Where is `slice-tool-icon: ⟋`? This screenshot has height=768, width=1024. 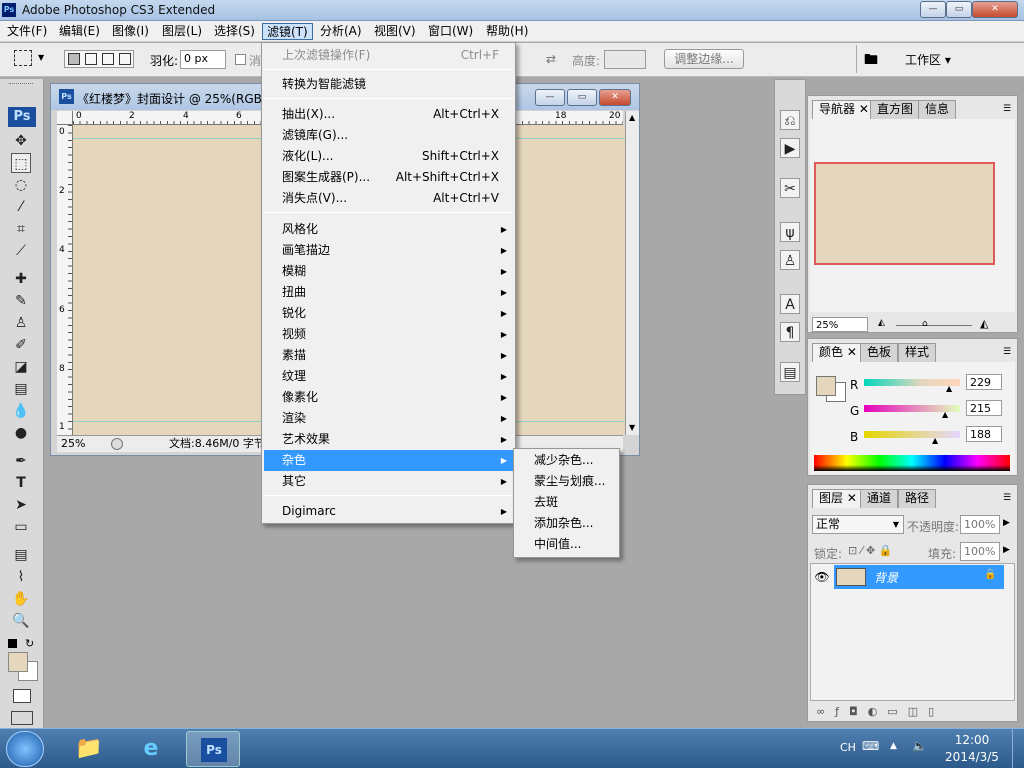
slice-tool-icon: ⟋ is located at coordinates (21, 251).